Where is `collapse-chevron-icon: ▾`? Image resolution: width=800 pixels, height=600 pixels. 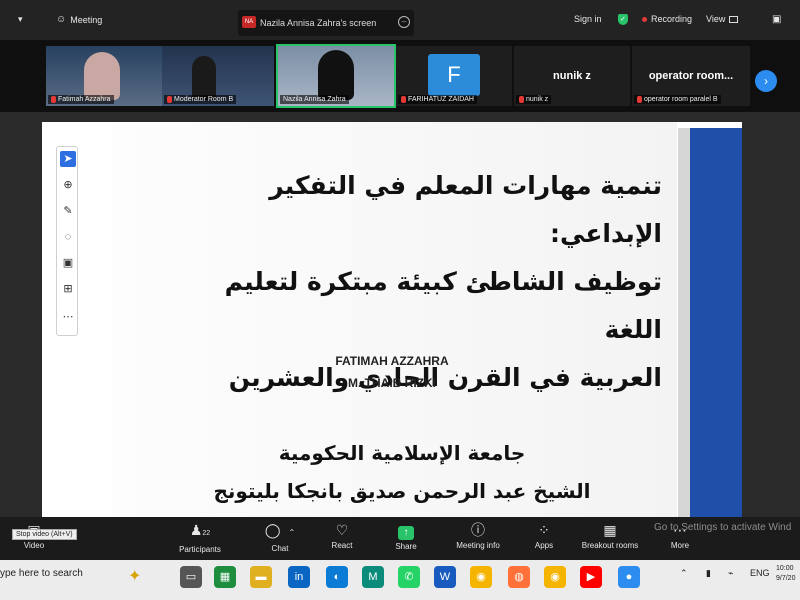
collapse-chevron-icon: ▾ is located at coordinates (20, 19).